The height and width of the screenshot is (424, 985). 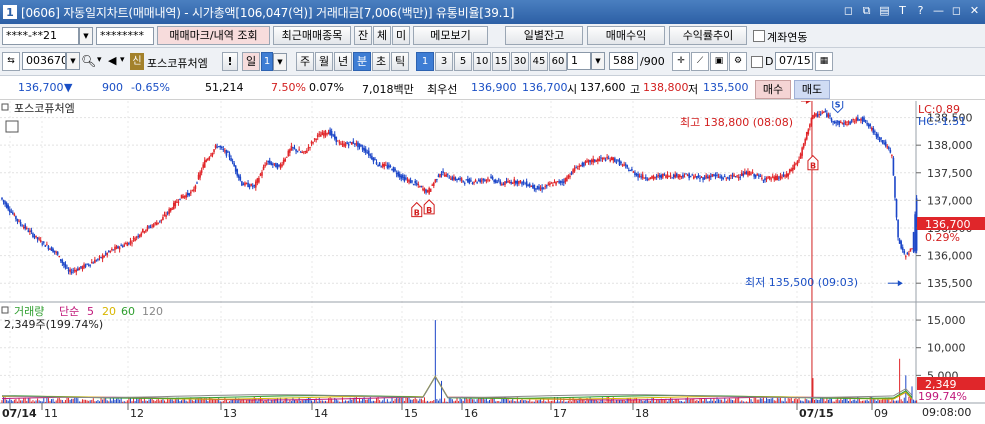 What do you see at coordinates (312, 35) in the screenshot?
I see `recent-trades-button: 최근매매종목` at bounding box center [312, 35].